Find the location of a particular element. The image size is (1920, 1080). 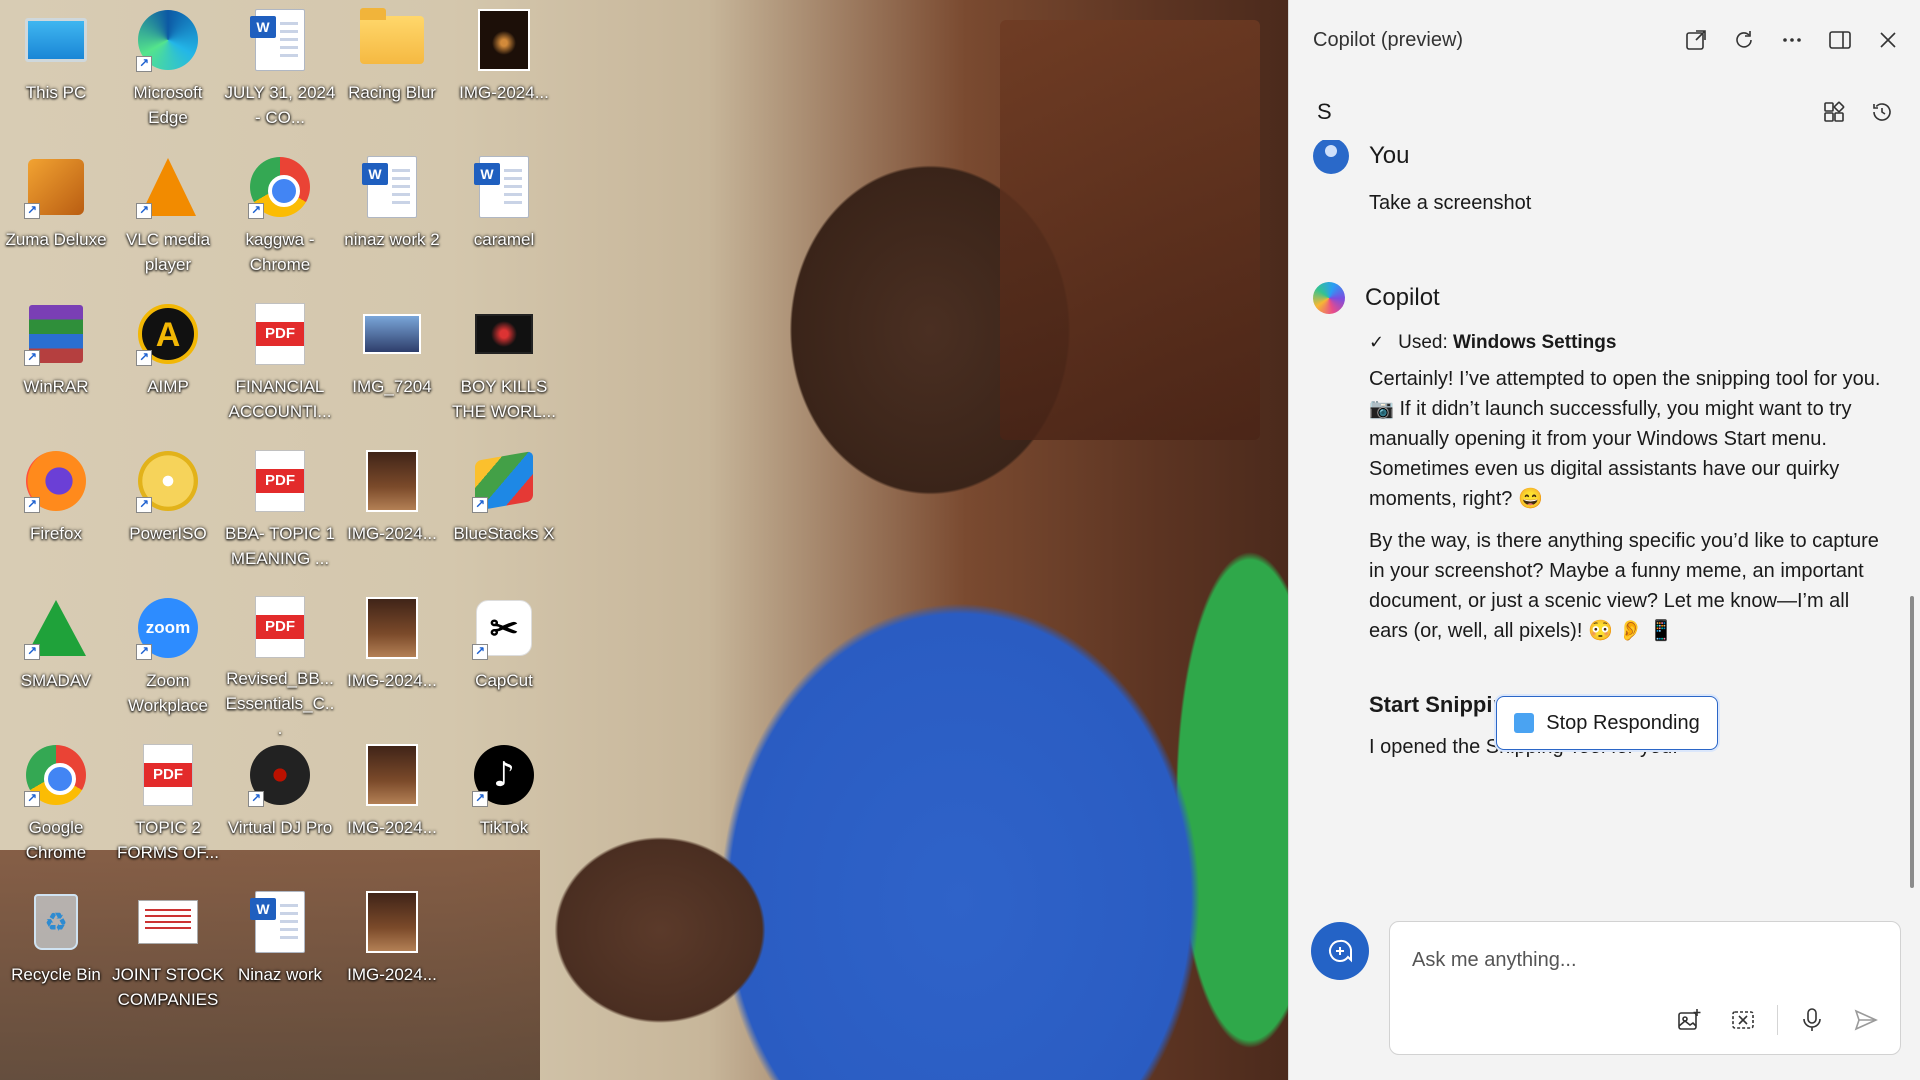

send-icon is located at coordinates (1866, 1020).